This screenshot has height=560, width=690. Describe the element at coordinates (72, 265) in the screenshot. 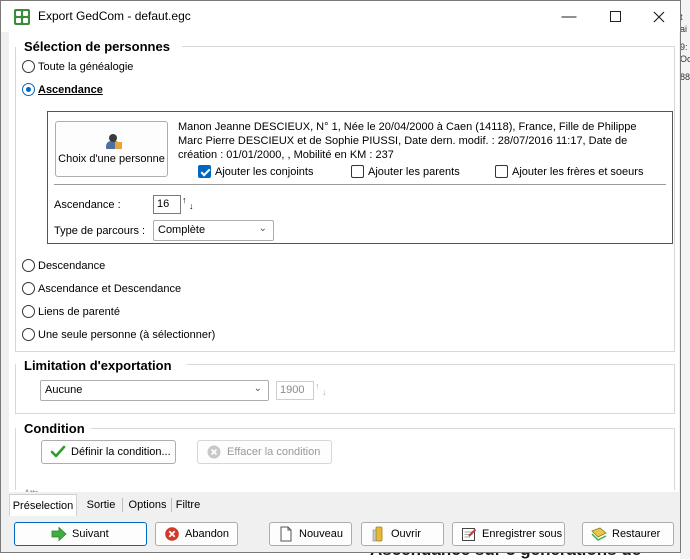

I see `radio-label: Descendance` at that location.